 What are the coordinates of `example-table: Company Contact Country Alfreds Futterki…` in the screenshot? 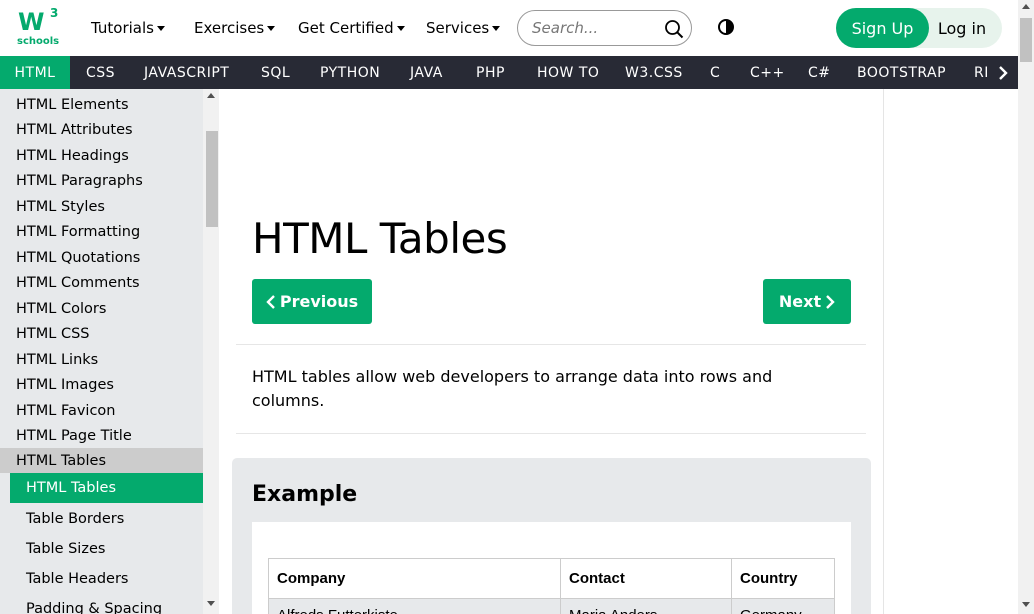 It's located at (551, 586).